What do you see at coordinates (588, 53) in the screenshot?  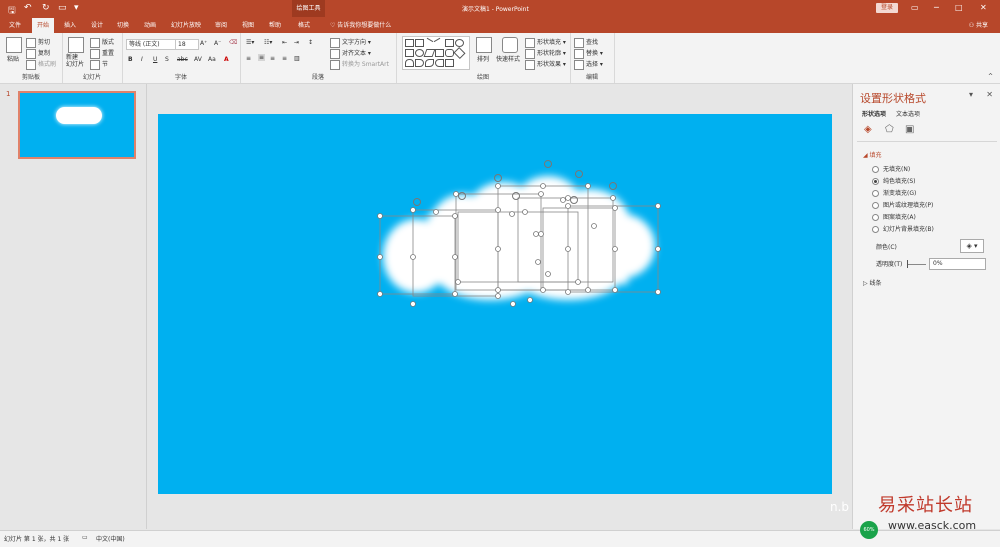 I see `replace-button: 替换 ▾` at bounding box center [588, 53].